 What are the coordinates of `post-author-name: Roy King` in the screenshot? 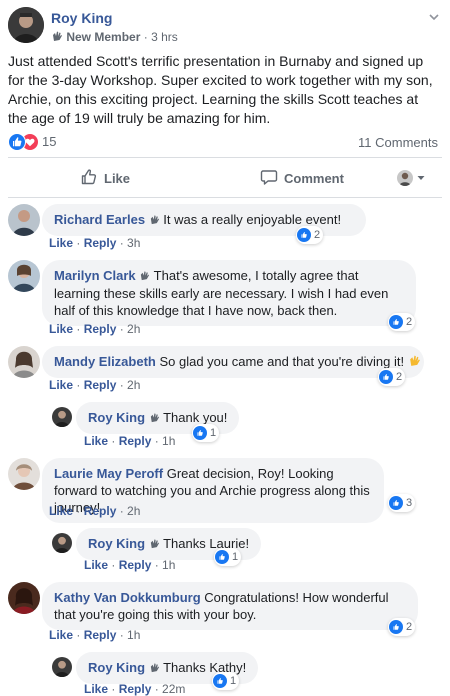 It's located at (81, 18).